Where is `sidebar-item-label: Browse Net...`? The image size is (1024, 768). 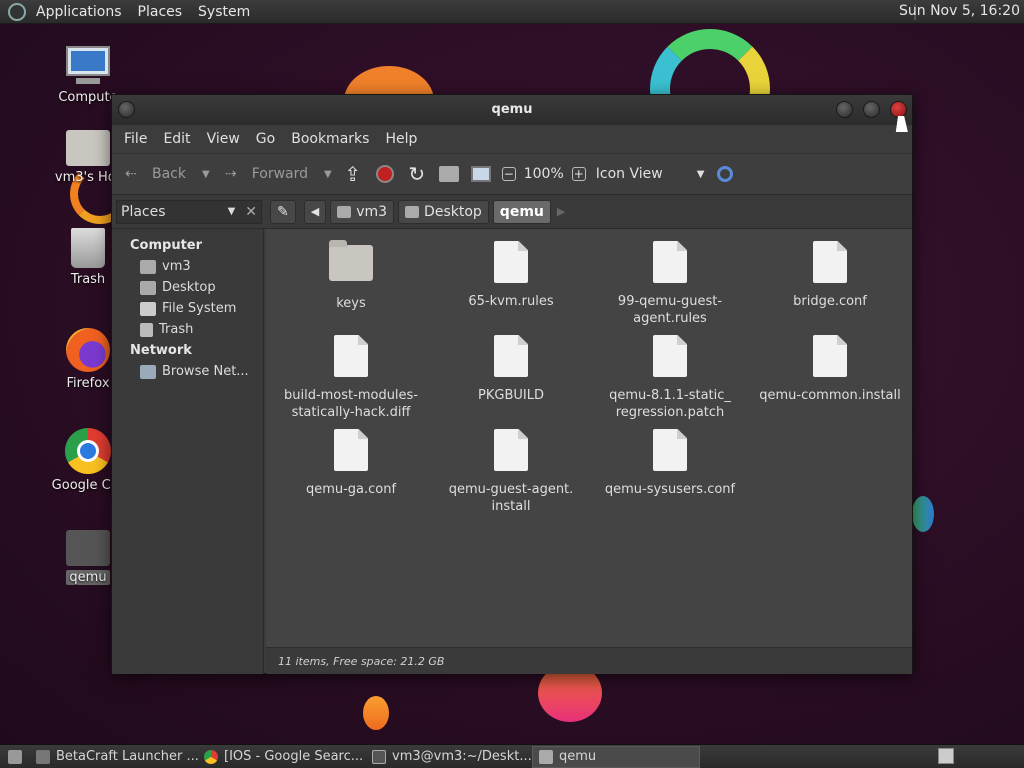
sidebar-item-label: Browse Net... is located at coordinates (205, 371).